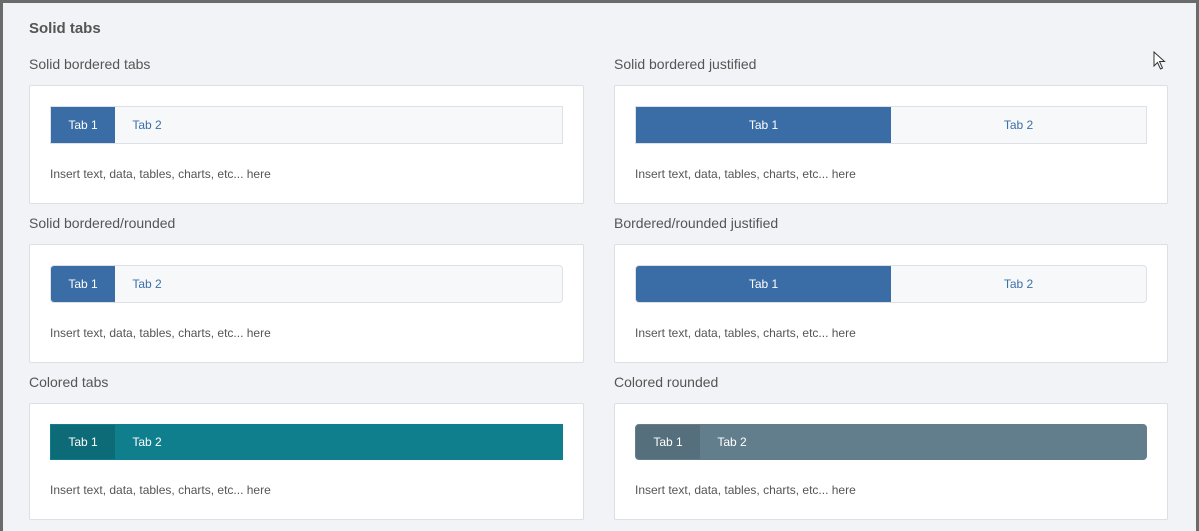  I want to click on page-title: Solid tabs, so click(65, 28).